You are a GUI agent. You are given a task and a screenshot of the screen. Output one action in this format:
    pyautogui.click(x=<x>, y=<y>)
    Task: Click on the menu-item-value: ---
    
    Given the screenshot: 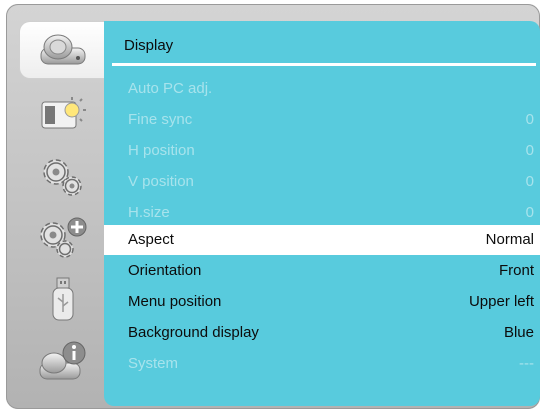 What is the action you would take?
    pyautogui.click(x=526, y=363)
    